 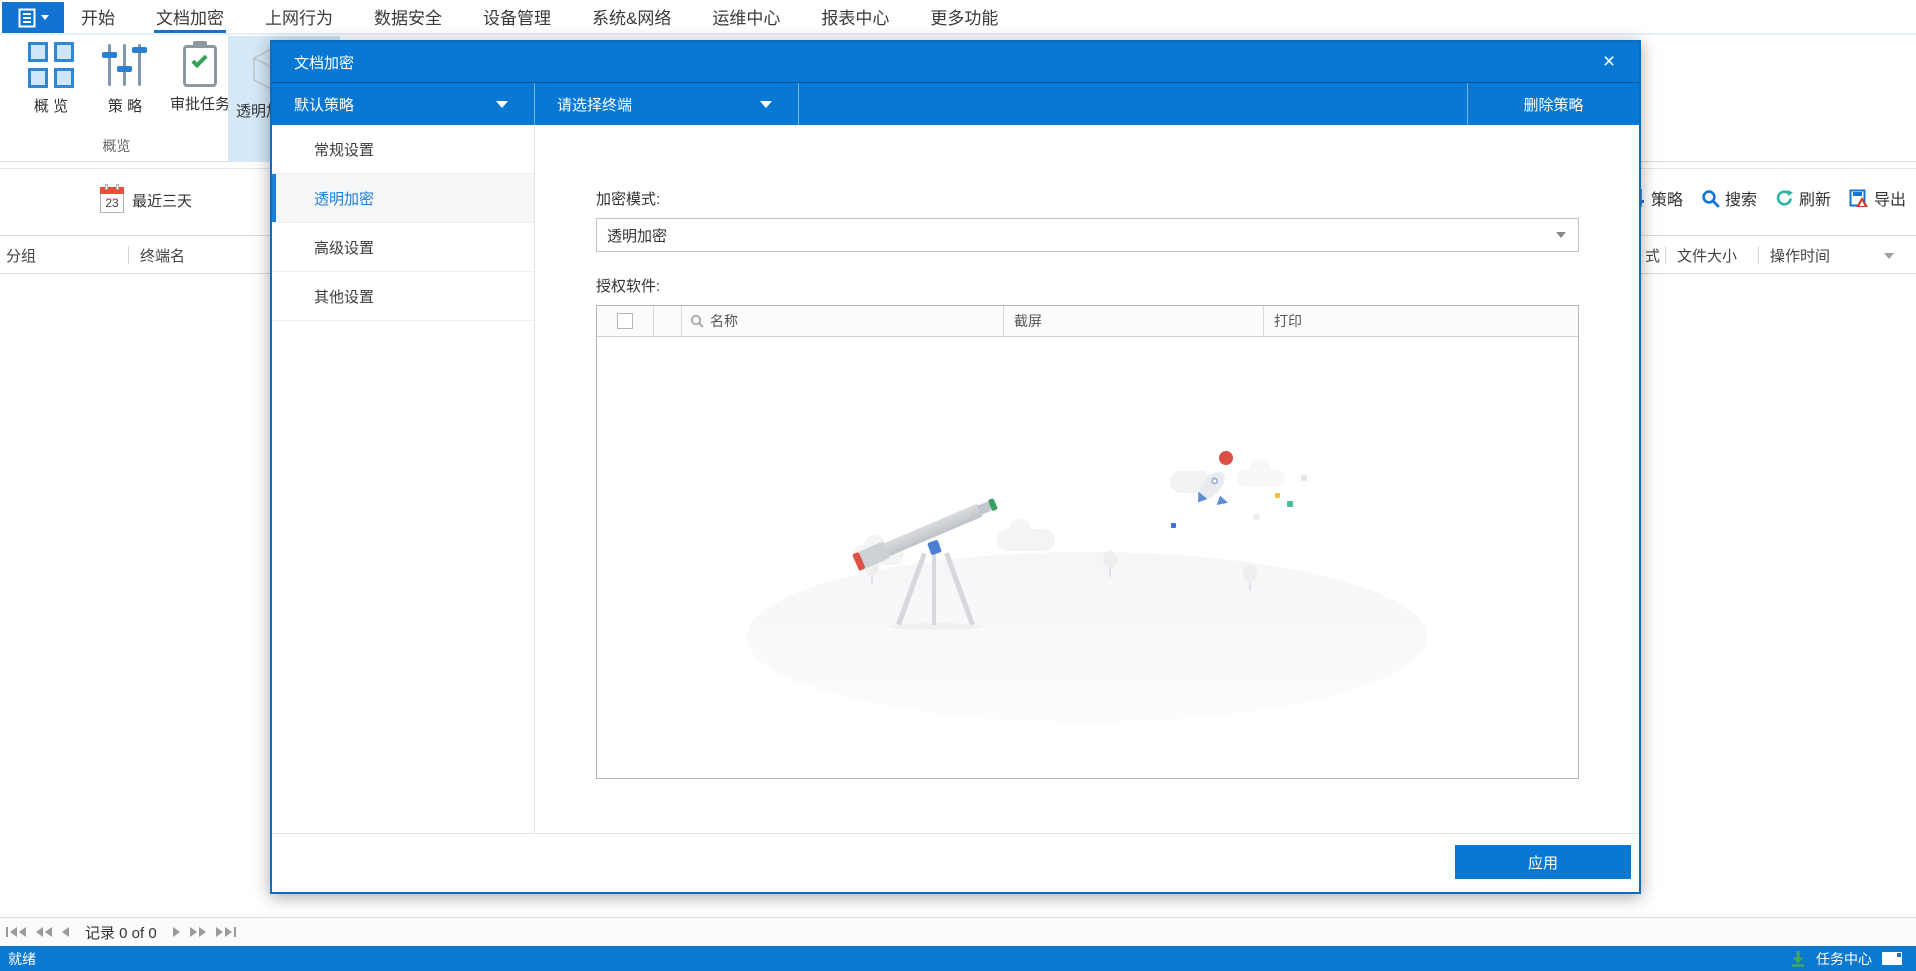 I want to click on fast-prev-button, so click(x=44, y=932).